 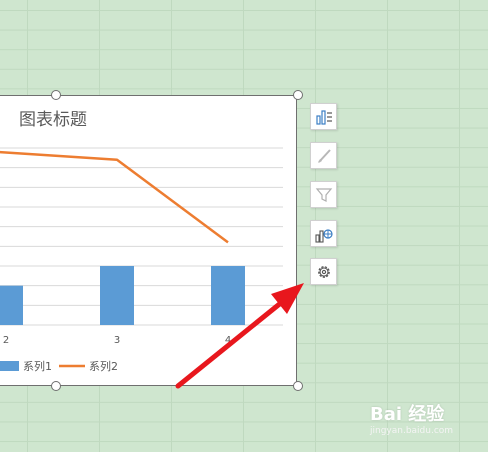 What do you see at coordinates (114, 197) in the screenshot?
I see `line-系列2` at bounding box center [114, 197].